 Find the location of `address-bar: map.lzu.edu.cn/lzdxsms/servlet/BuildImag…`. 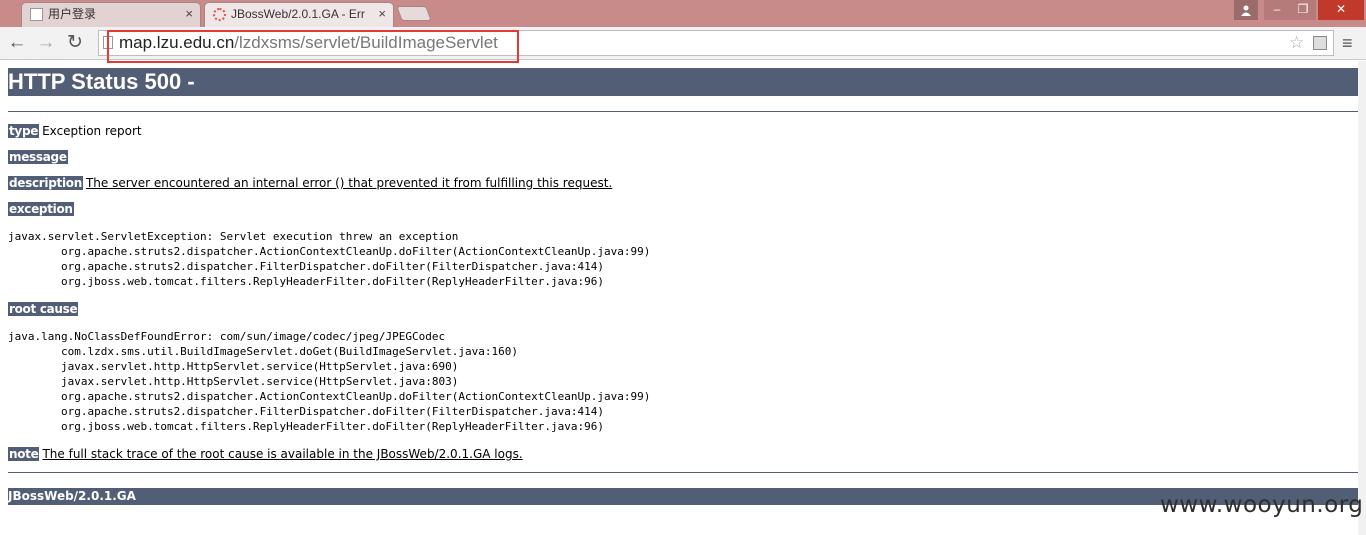

address-bar: map.lzu.edu.cn/lzdxsms/servlet/BuildImag… is located at coordinates (716, 43).